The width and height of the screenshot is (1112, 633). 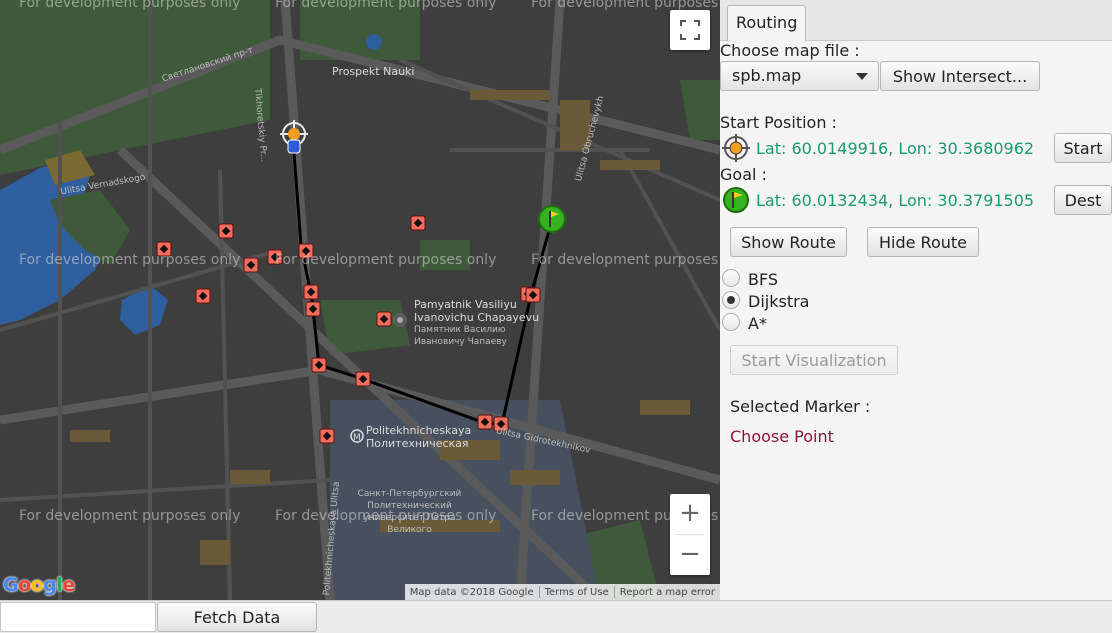 I want to click on choose-point-text: Choose Point, so click(x=782, y=436).